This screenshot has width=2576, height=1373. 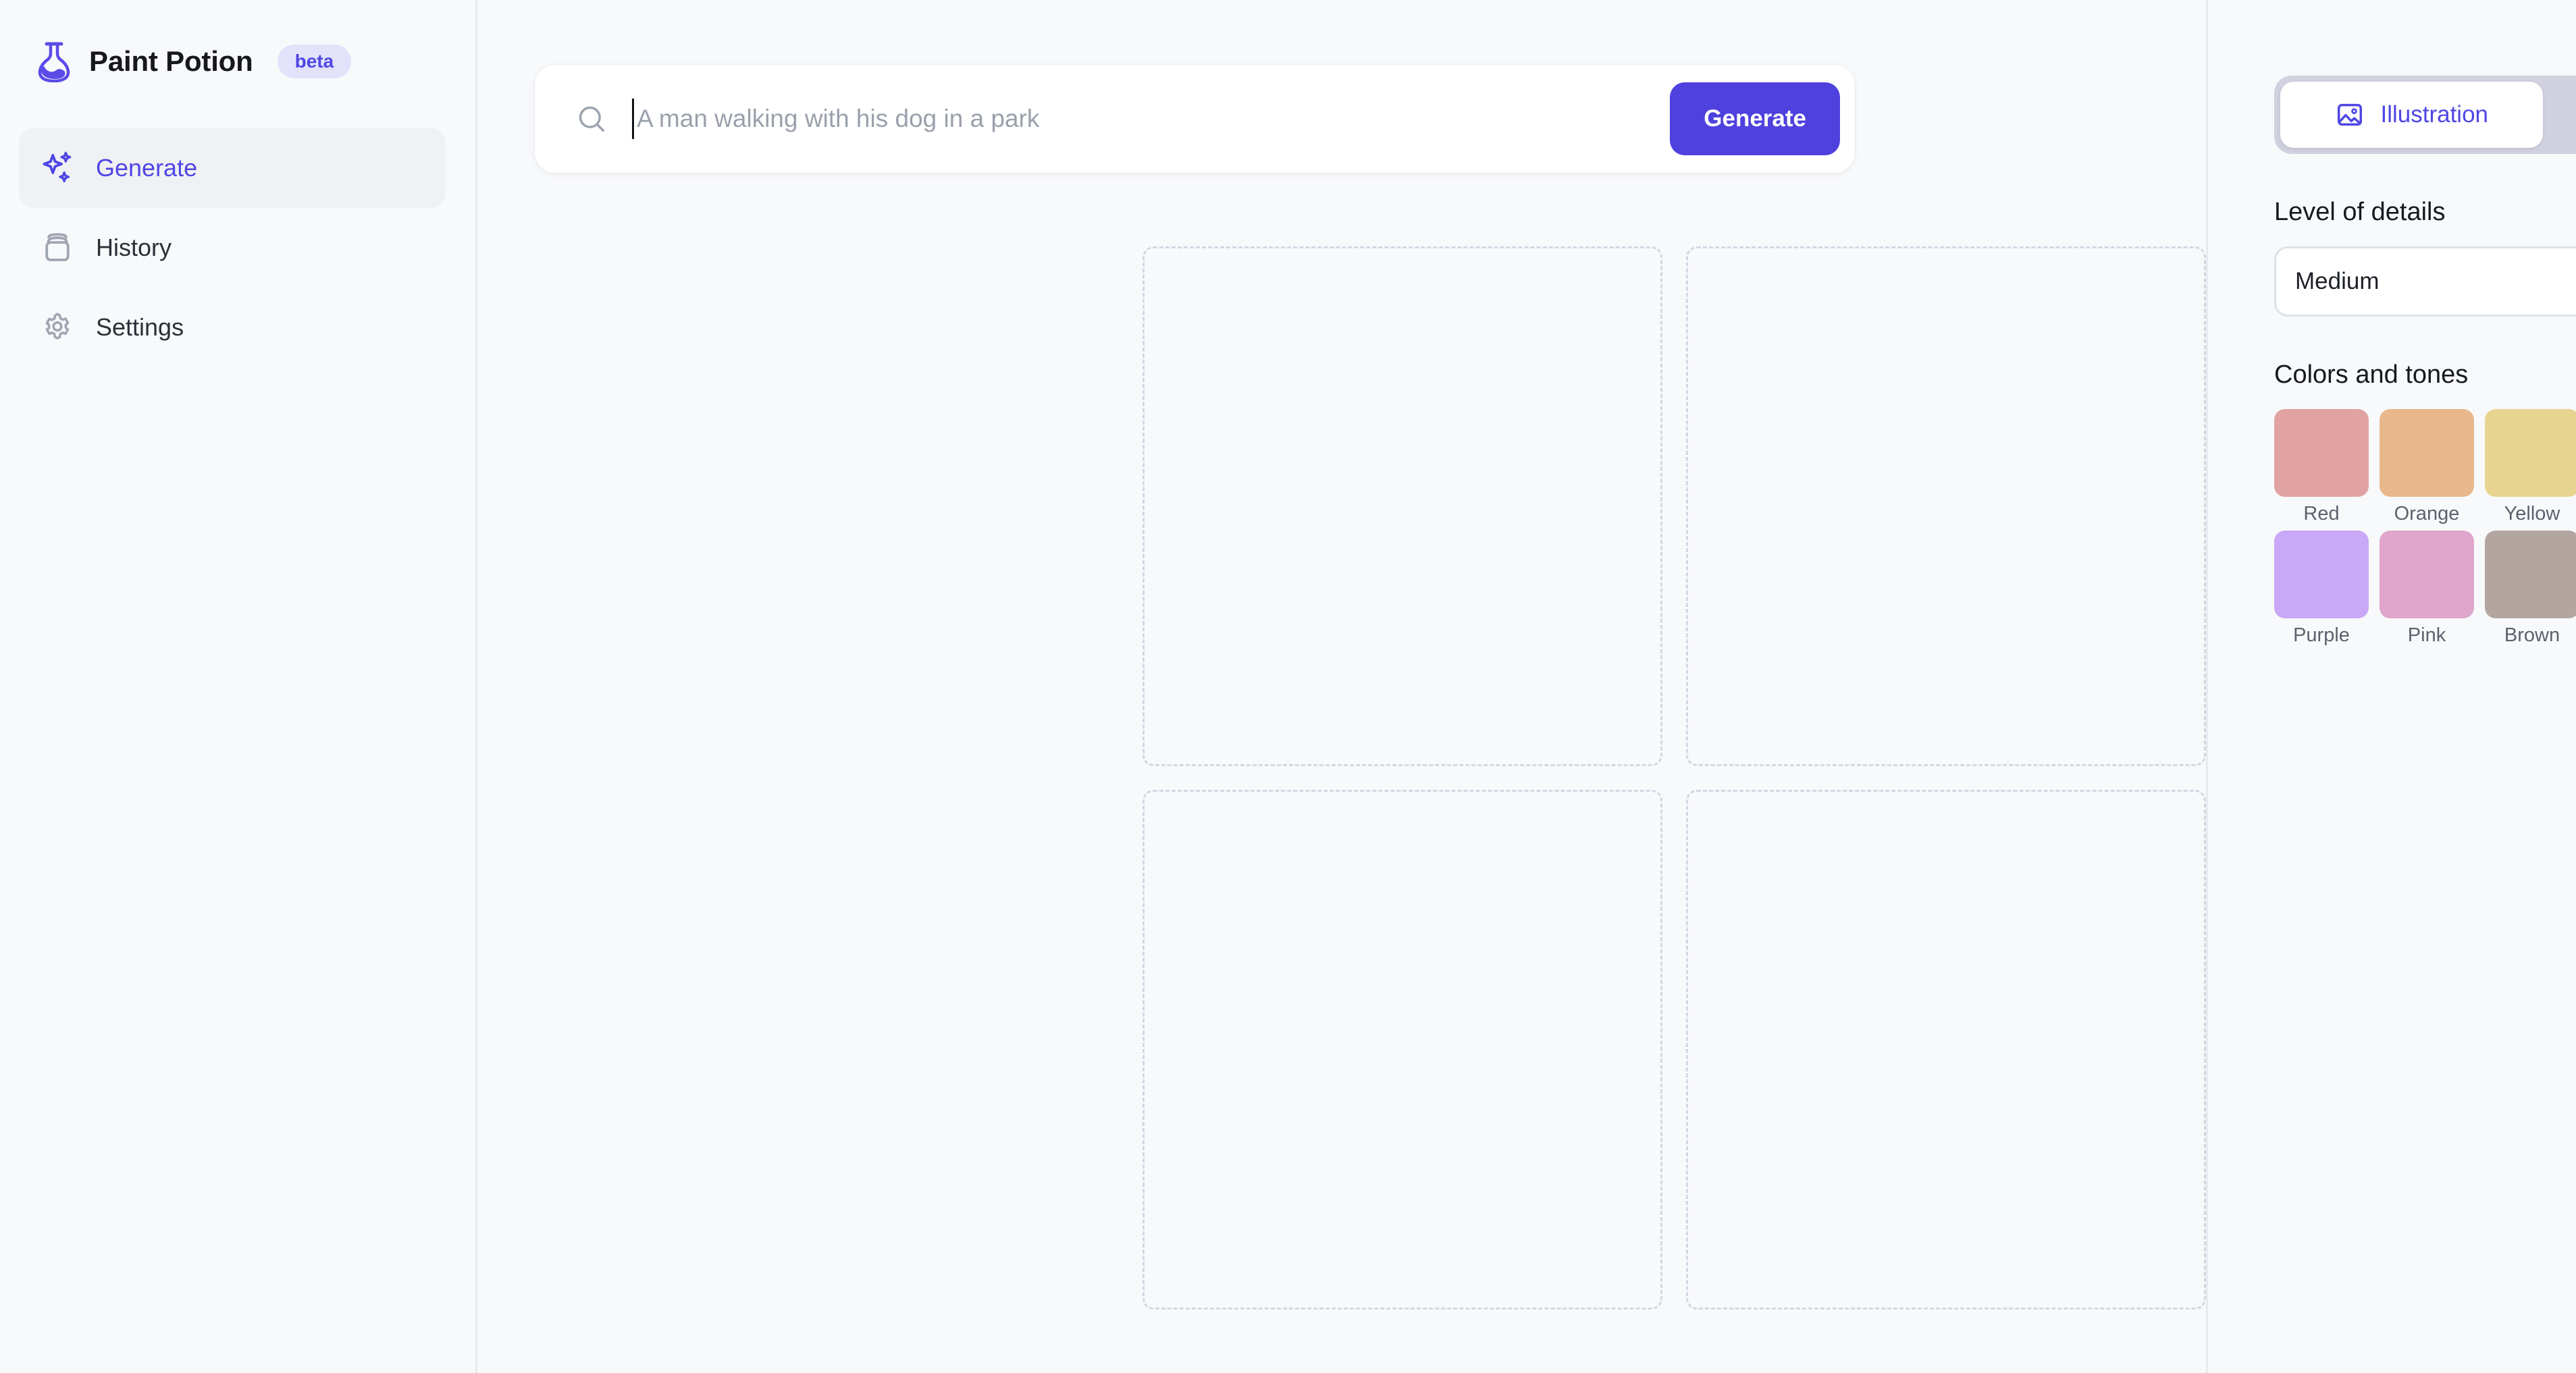 I want to click on color-swatch-red: Red, so click(x=2321, y=467).